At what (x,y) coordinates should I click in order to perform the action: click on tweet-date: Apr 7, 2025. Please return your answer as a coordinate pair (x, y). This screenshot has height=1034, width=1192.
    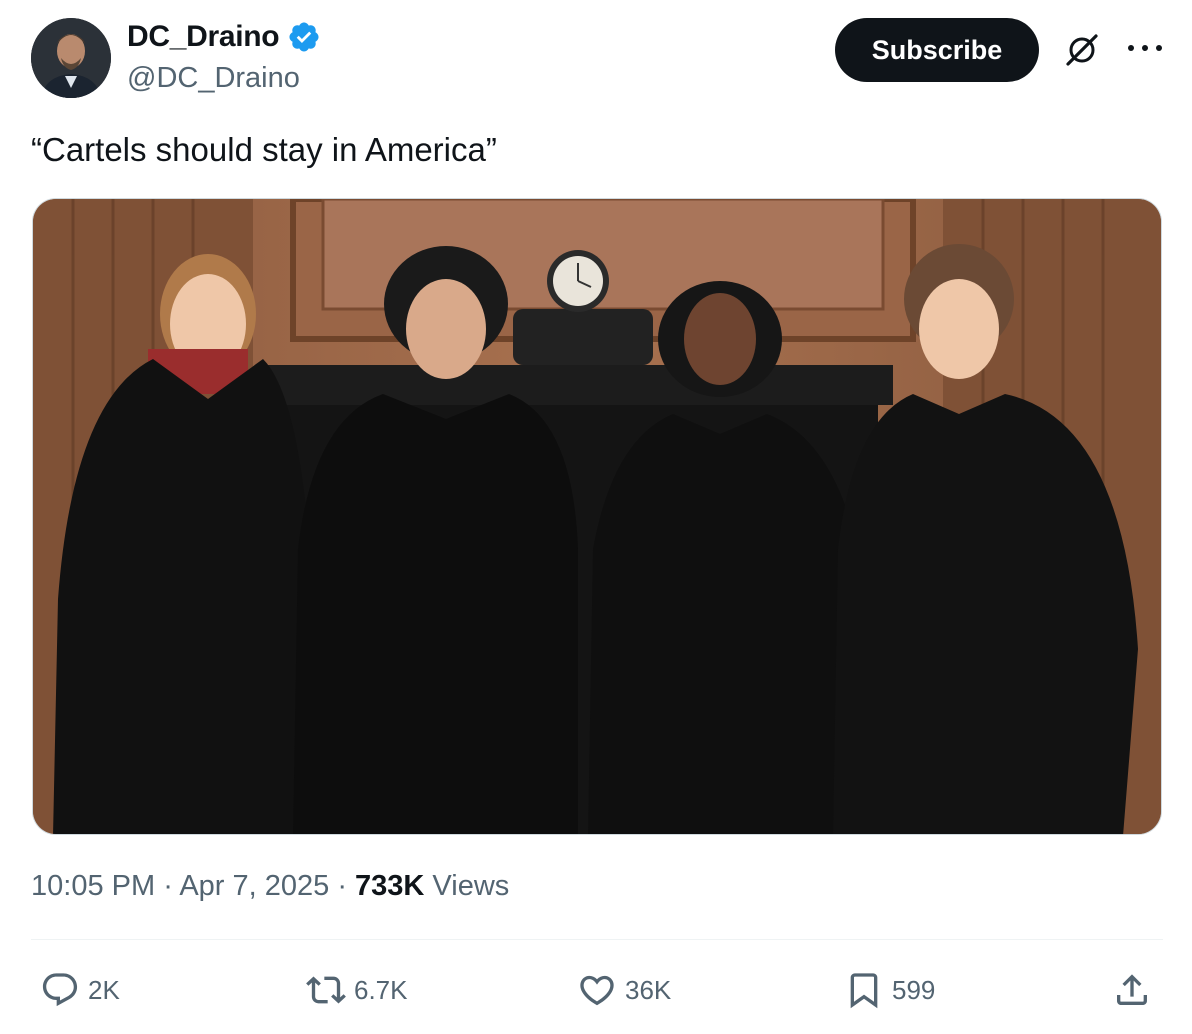
    Looking at the image, I should click on (254, 886).